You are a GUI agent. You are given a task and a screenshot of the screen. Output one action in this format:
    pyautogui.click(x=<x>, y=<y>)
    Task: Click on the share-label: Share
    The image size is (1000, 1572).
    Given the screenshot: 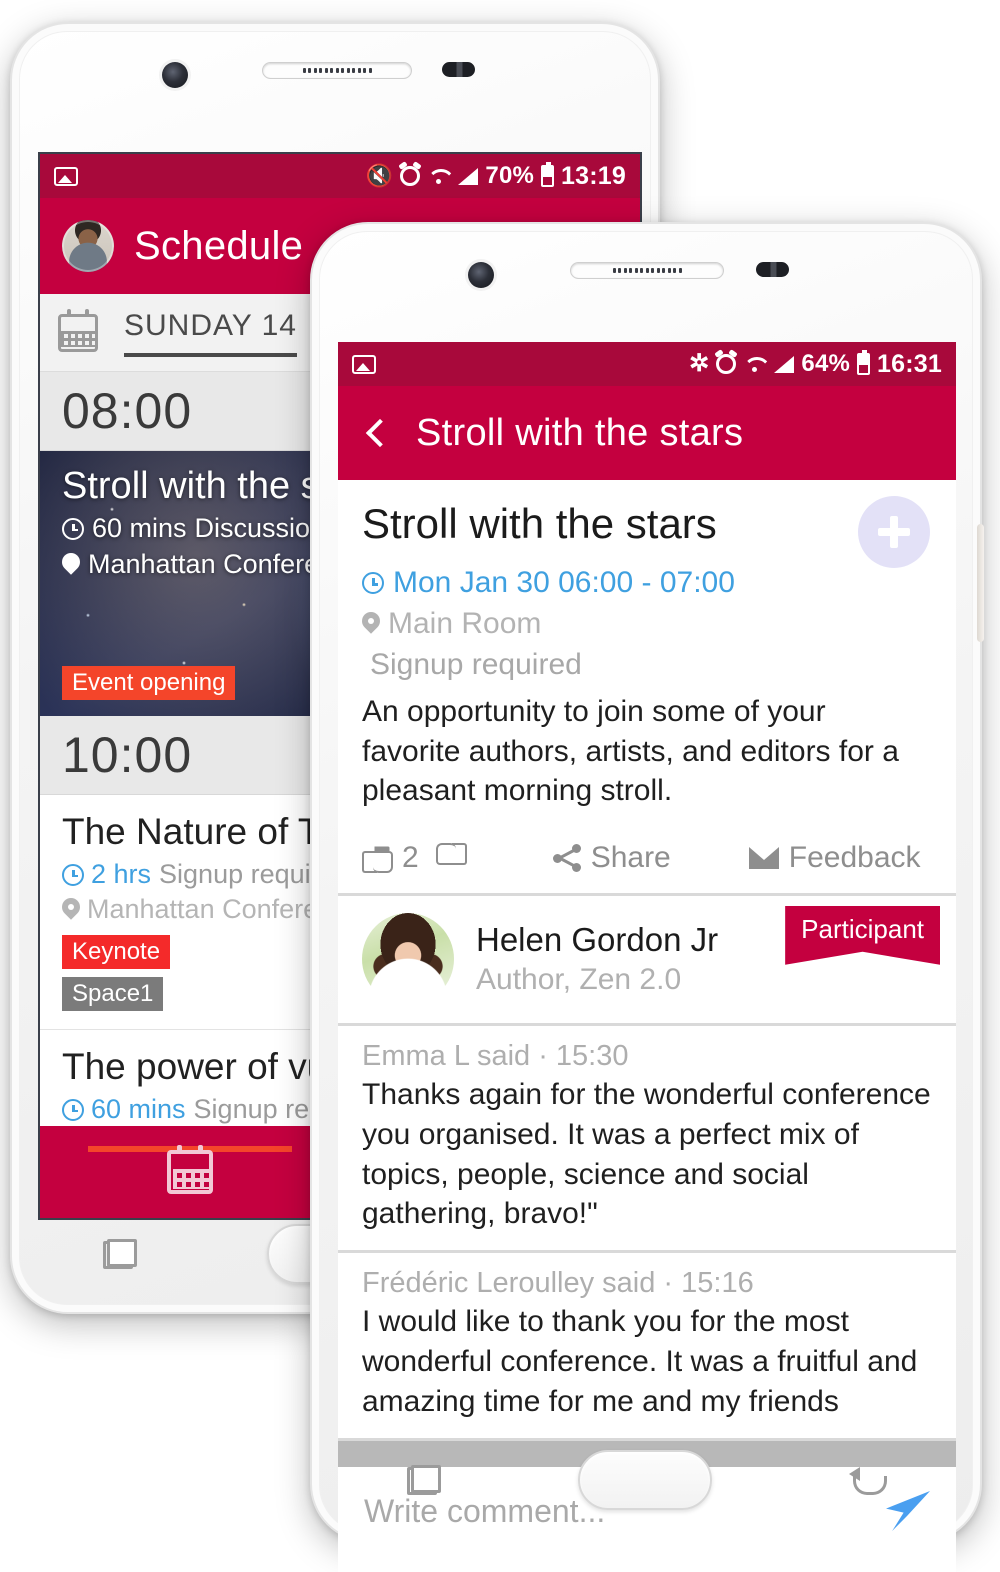 What is the action you would take?
    pyautogui.click(x=630, y=857)
    